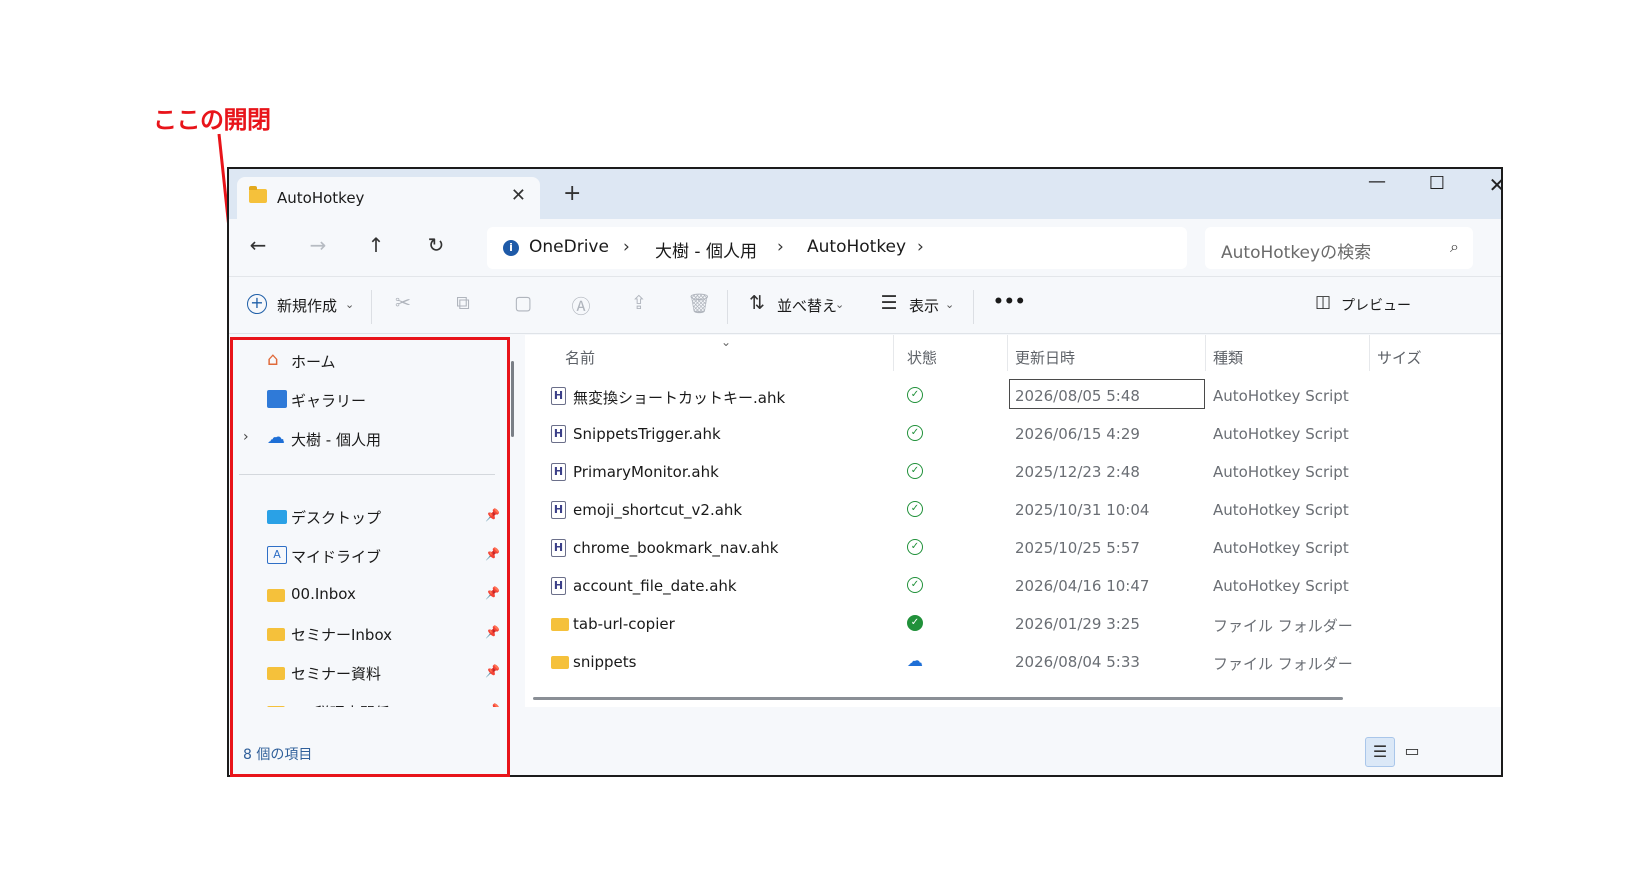  I want to click on sidebar-scrollbar, so click(512, 399).